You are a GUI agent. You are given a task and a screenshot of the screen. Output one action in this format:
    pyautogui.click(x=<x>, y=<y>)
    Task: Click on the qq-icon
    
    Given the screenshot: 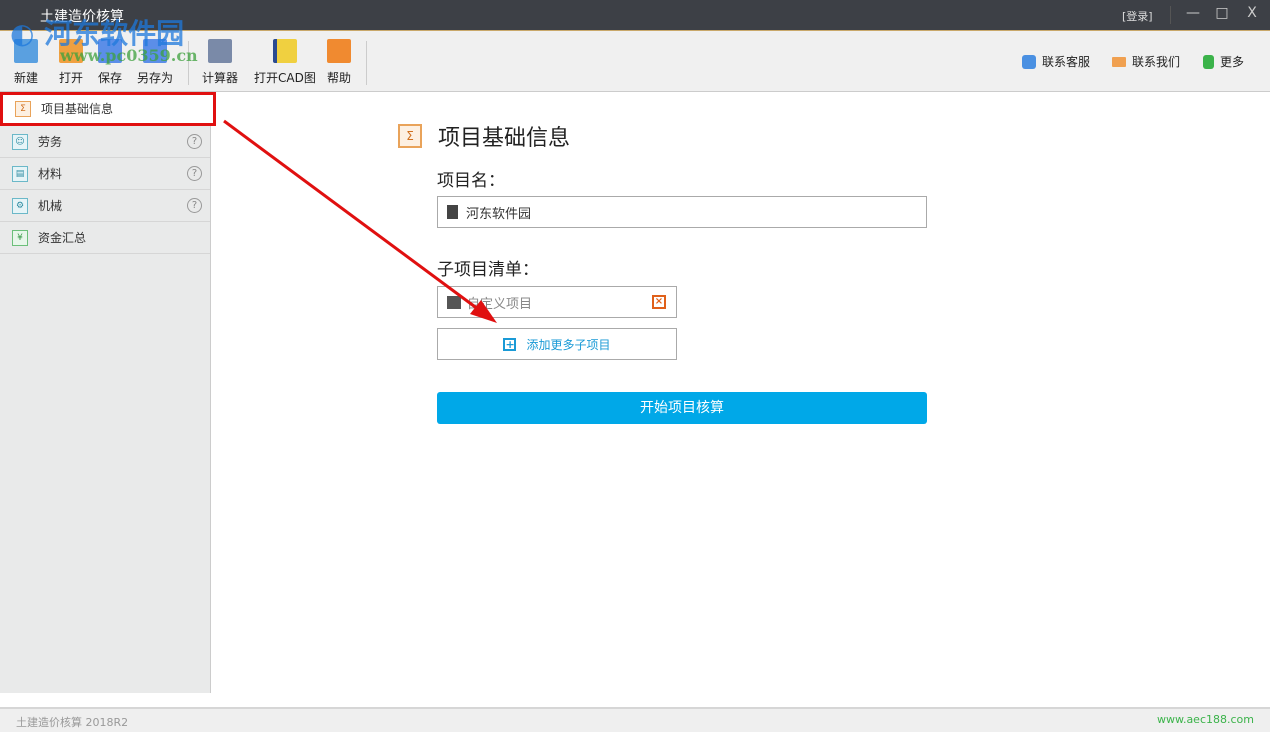 What is the action you would take?
    pyautogui.click(x=1029, y=61)
    